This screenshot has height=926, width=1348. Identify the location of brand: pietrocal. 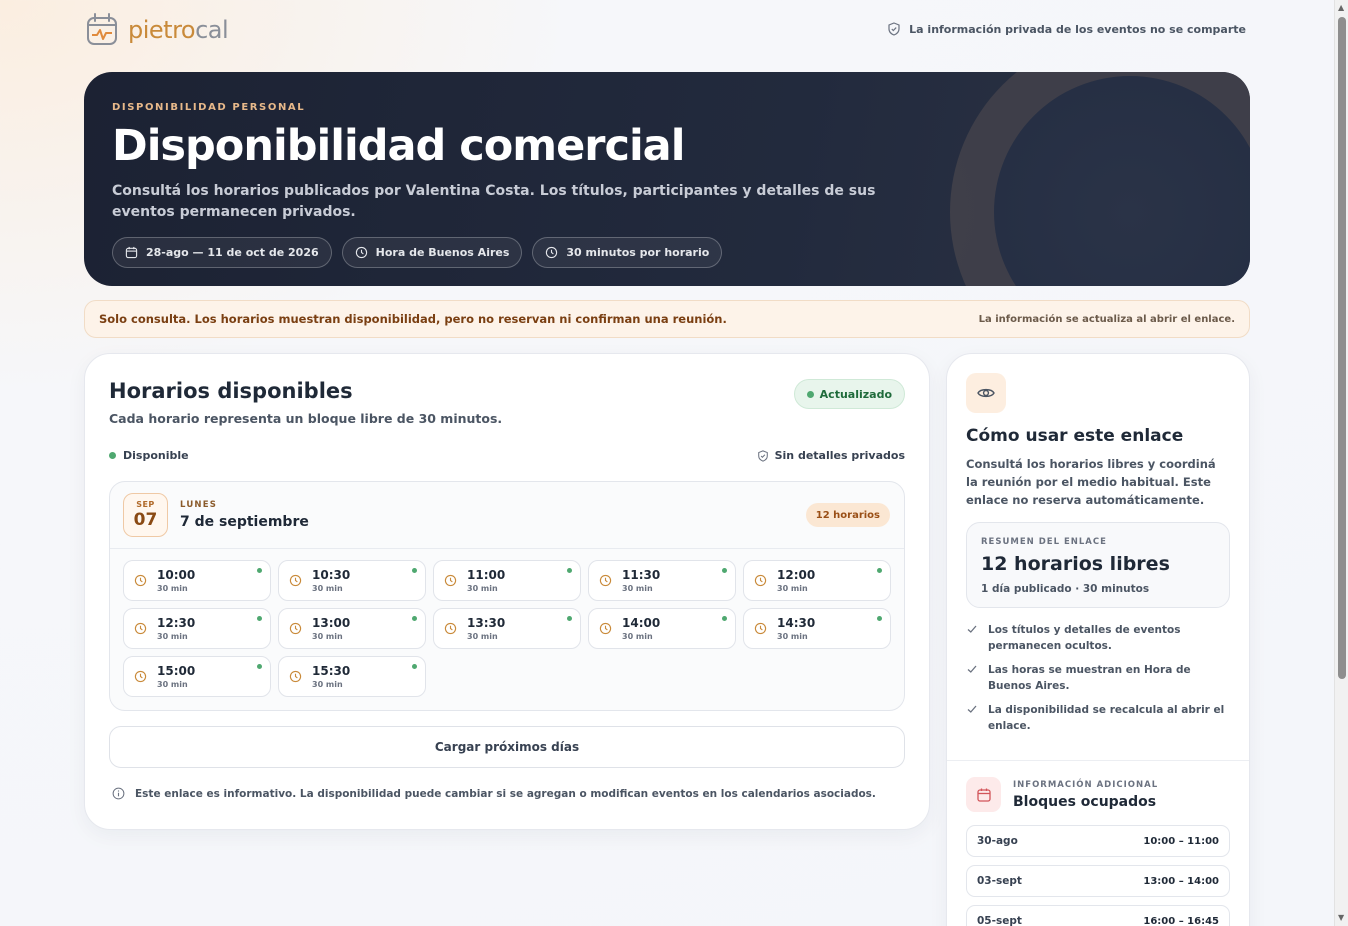
(156, 30).